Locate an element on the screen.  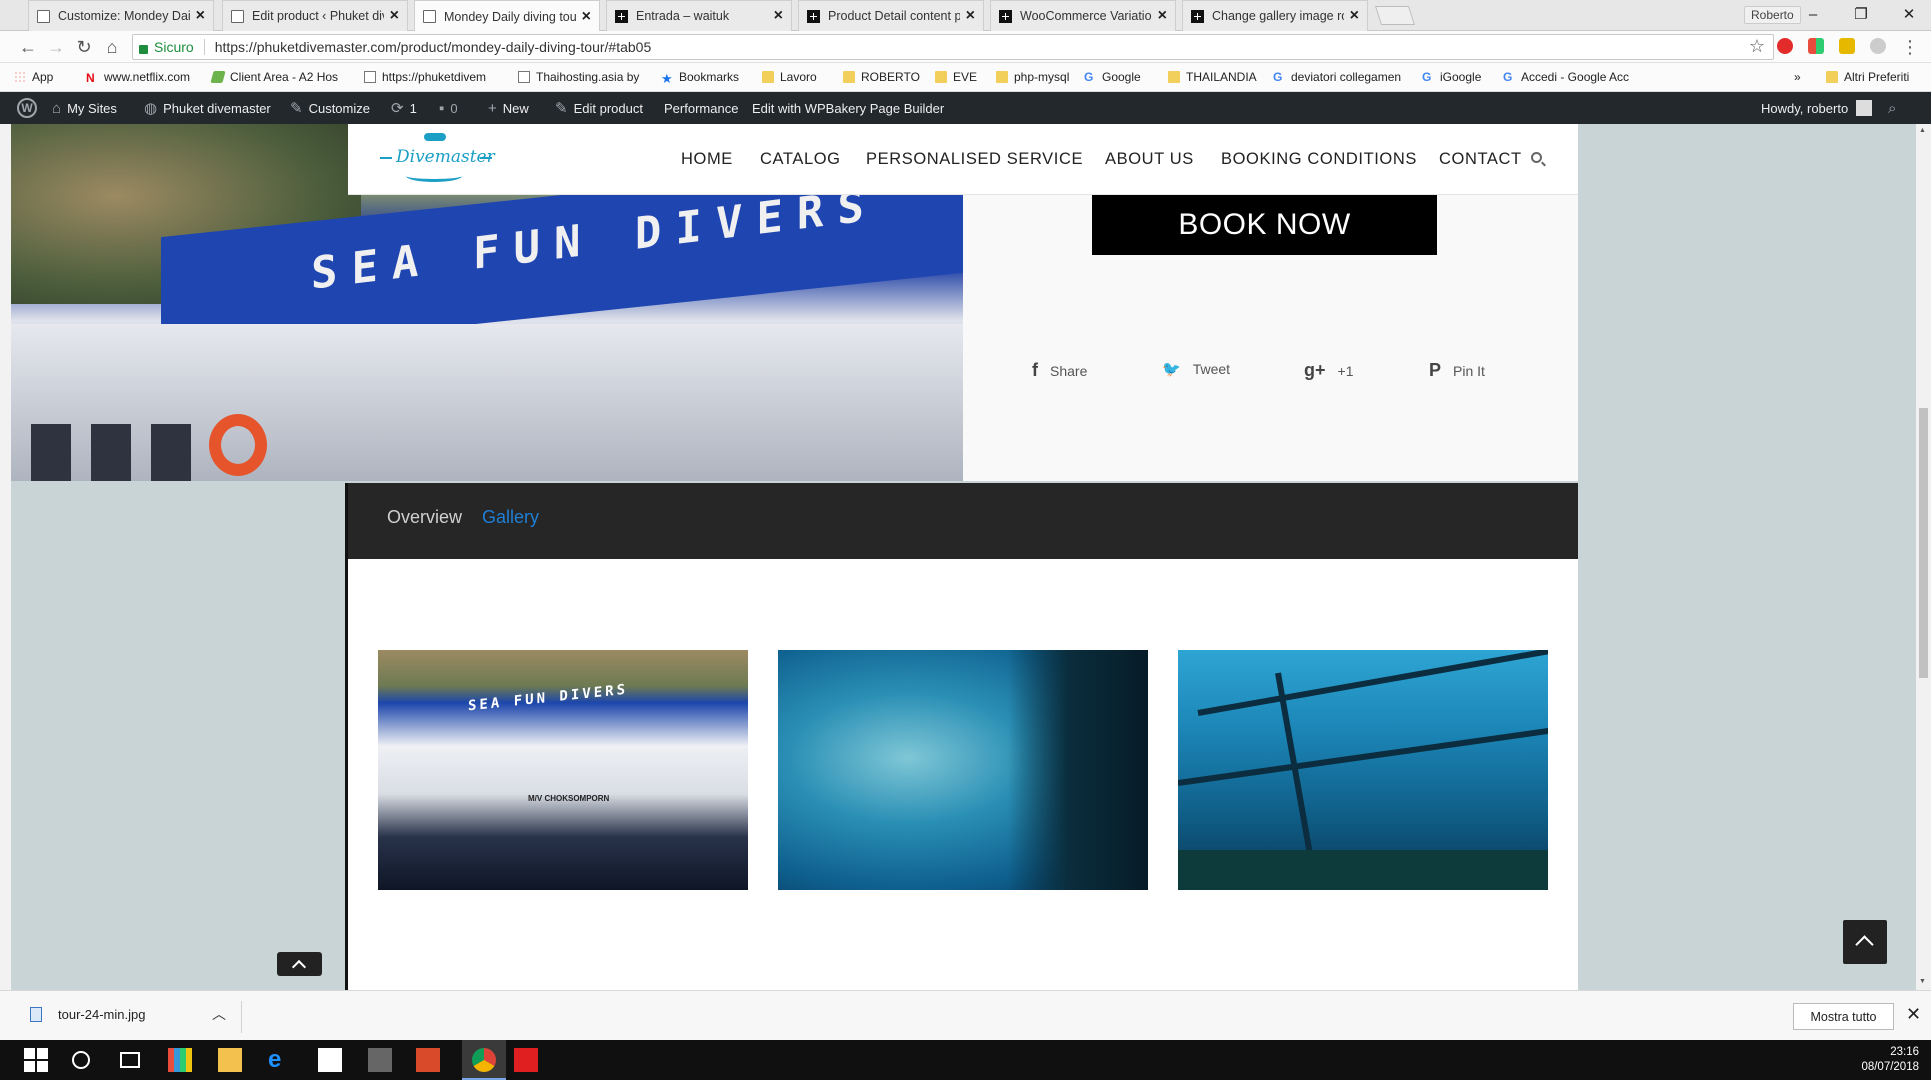
cortana-icon is located at coordinates (81, 1060).